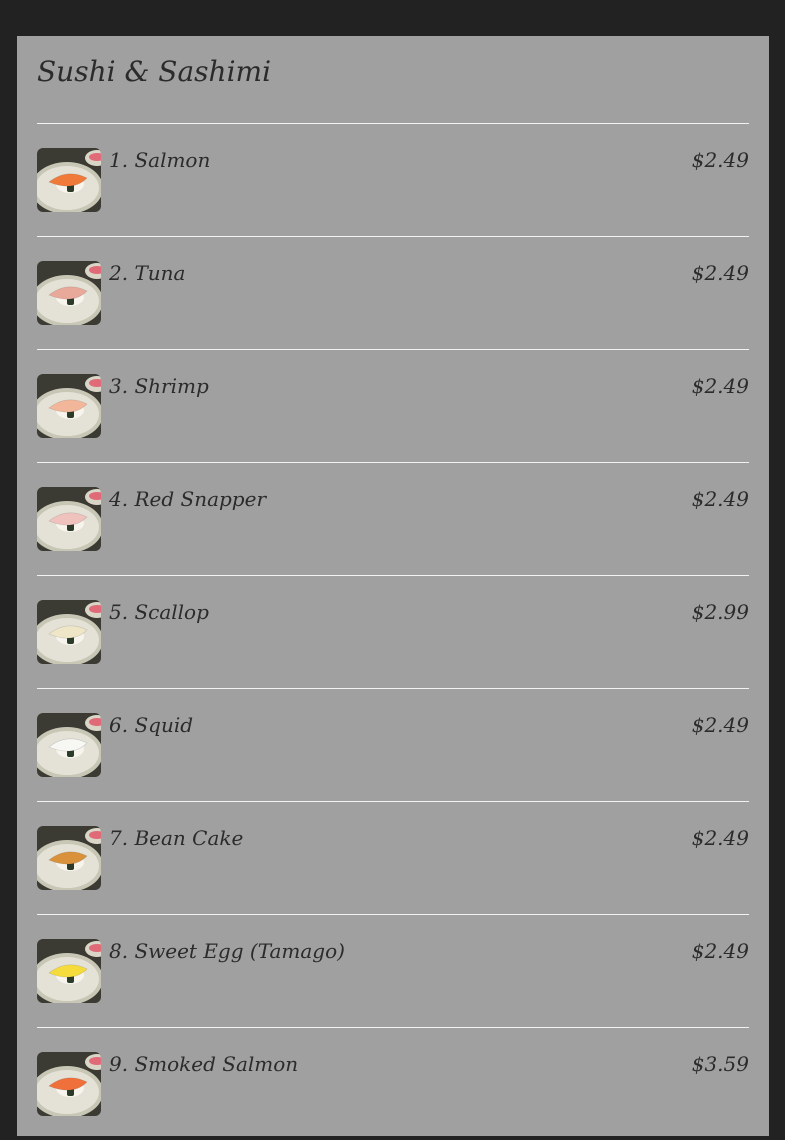 This screenshot has height=1140, width=785. Describe the element at coordinates (154, 71) in the screenshot. I see `section-title: Sushi & Sashimi` at that location.